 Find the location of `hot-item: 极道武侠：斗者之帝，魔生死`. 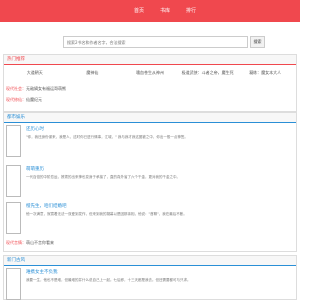

hot-item: 极道武侠：斗者之帝，魔生死 is located at coordinates (208, 73).